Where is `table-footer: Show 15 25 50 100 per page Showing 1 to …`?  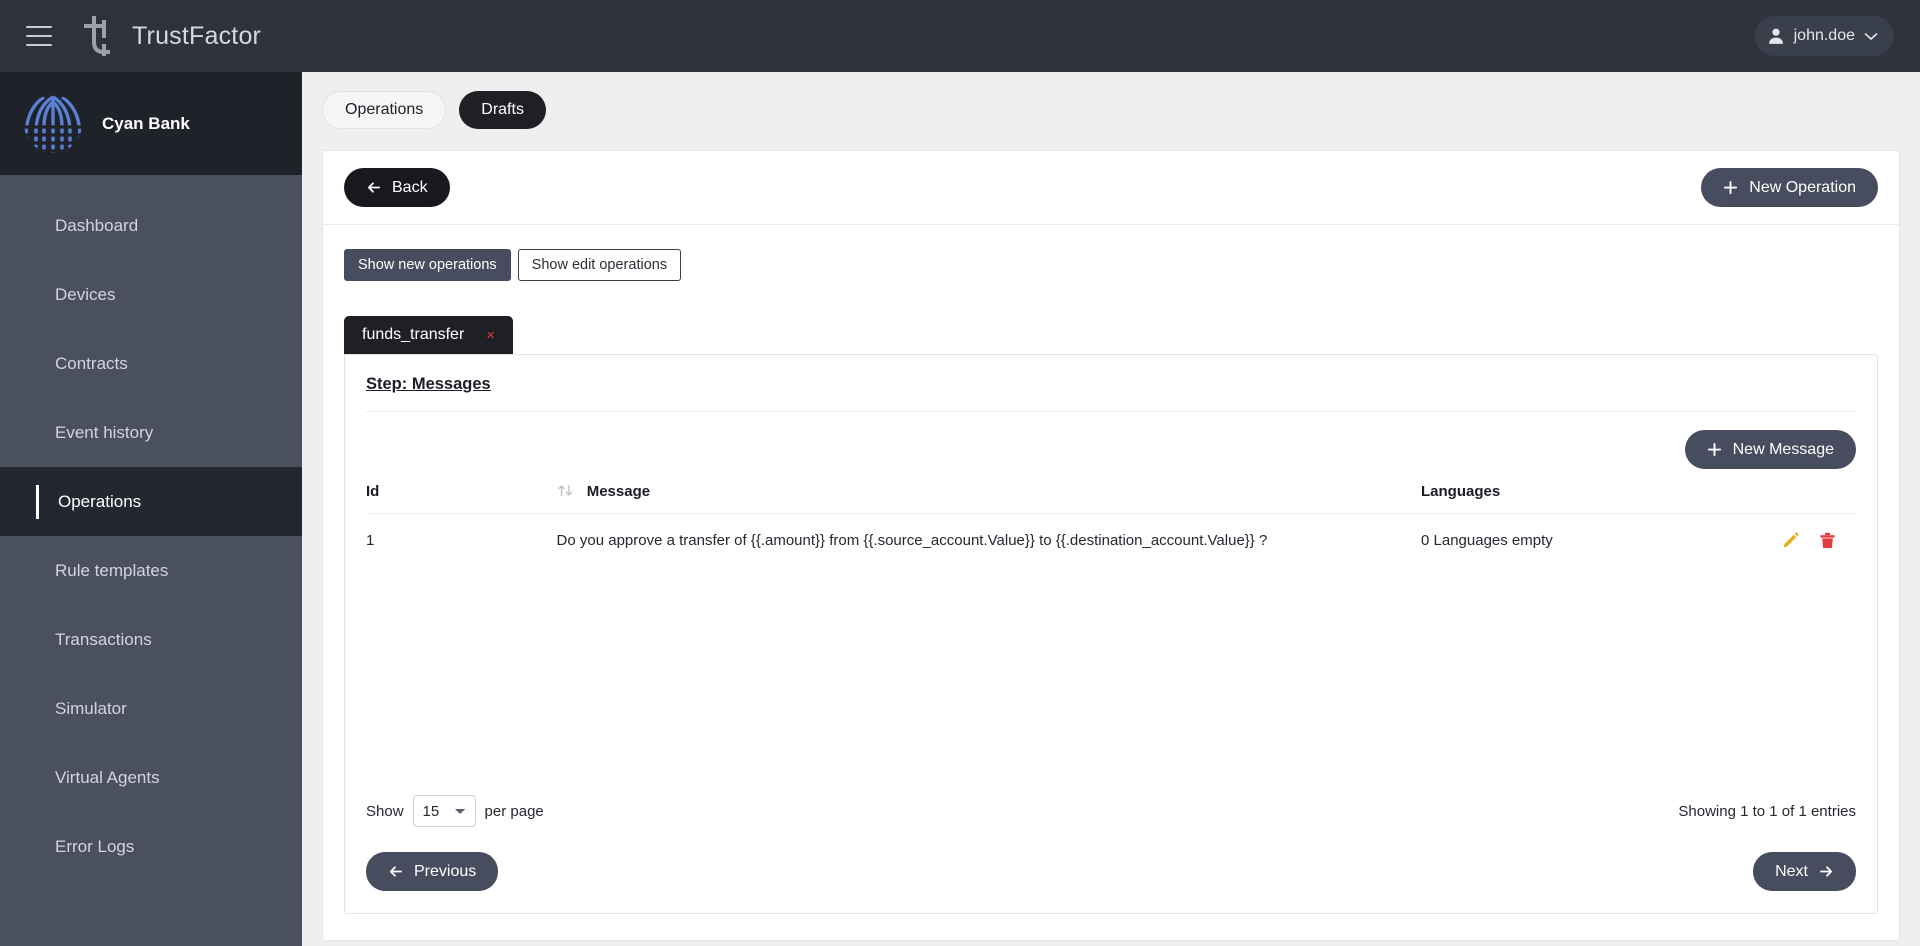 table-footer: Show 15 25 50 100 per page Showing 1 to … is located at coordinates (1111, 811).